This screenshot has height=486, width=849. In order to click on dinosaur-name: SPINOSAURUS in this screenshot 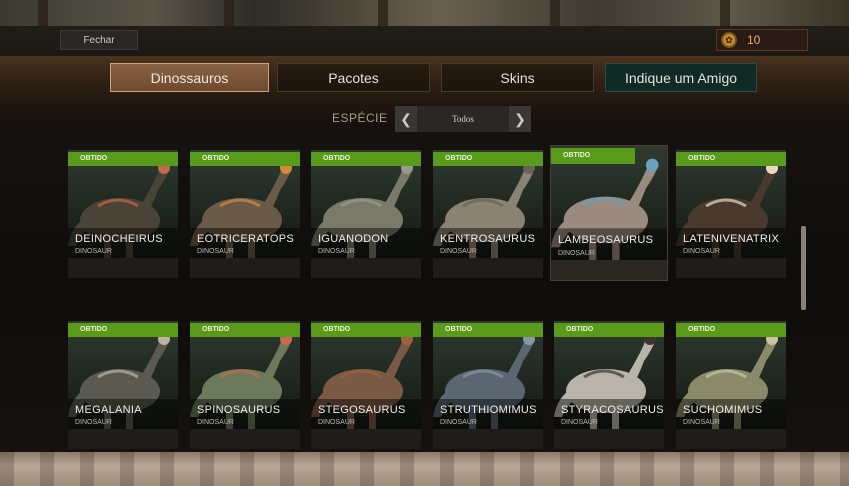, I will do `click(239, 410)`.